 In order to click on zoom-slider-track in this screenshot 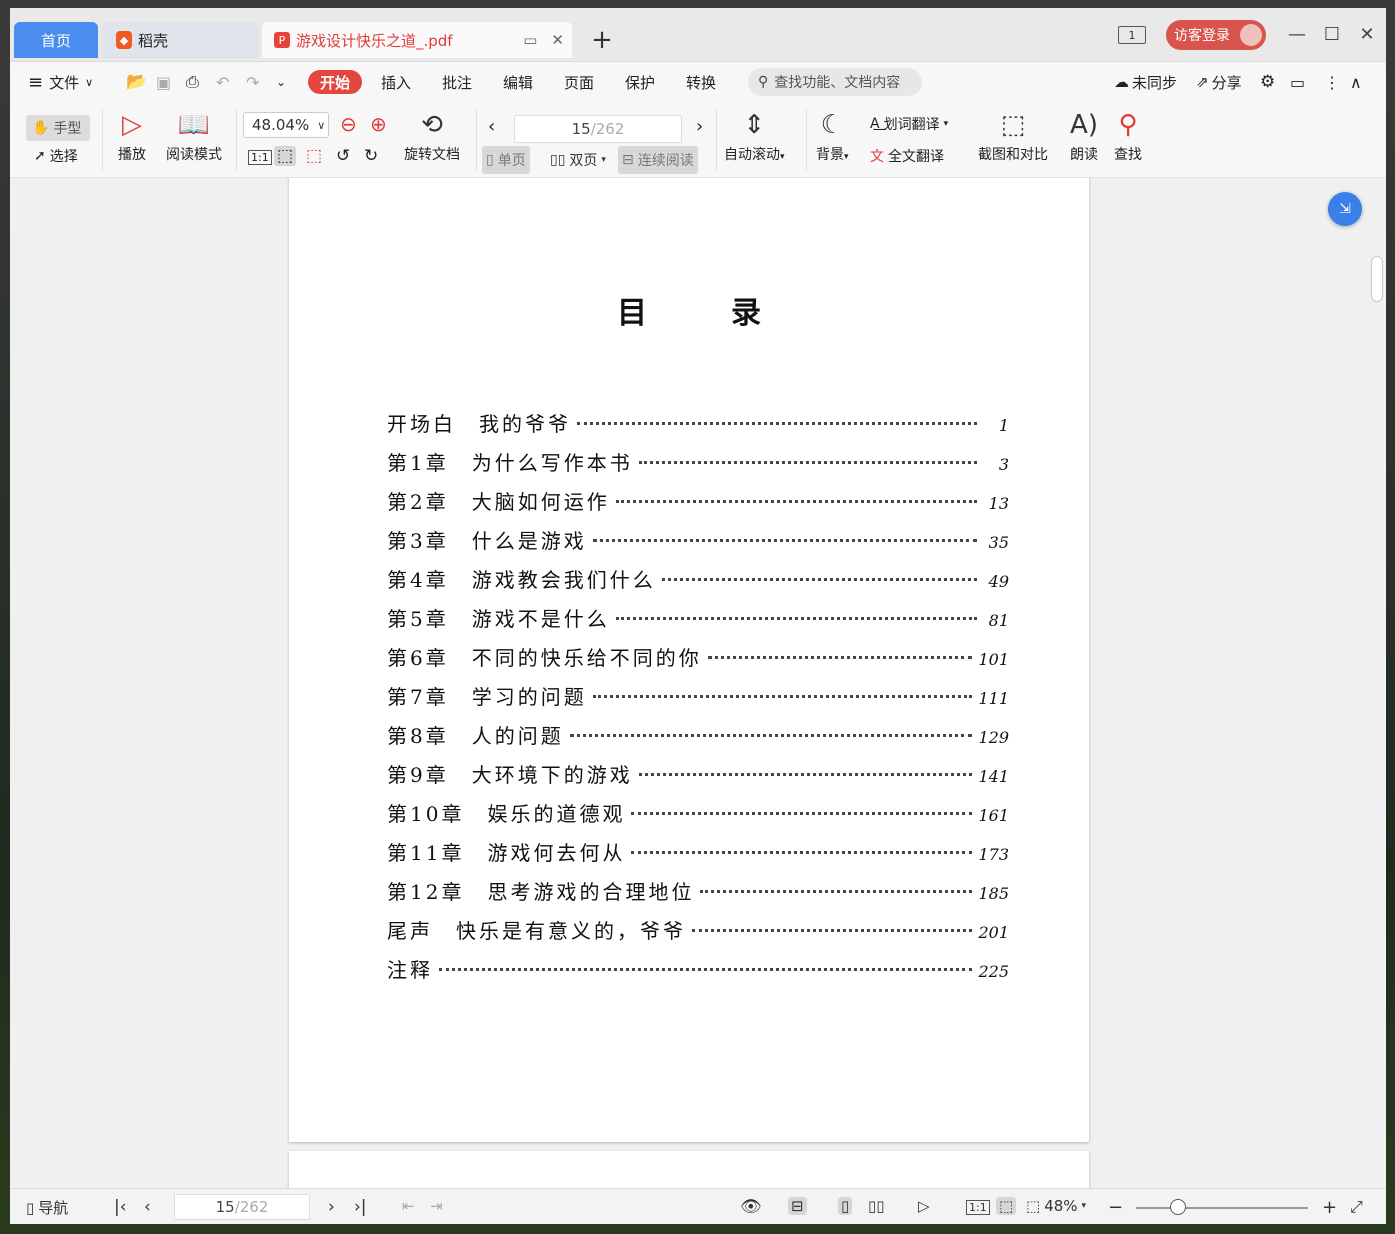, I will do `click(1222, 1208)`.